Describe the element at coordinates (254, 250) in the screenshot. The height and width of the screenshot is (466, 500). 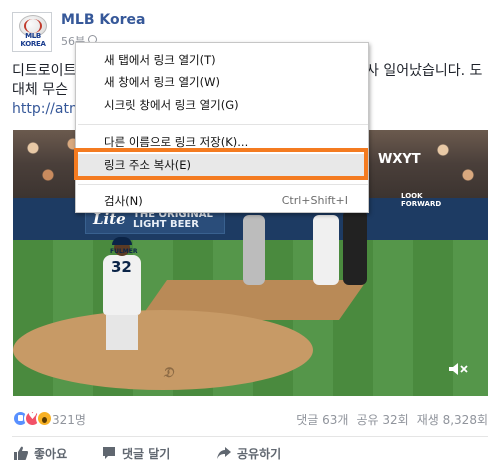
I see `batter` at that location.